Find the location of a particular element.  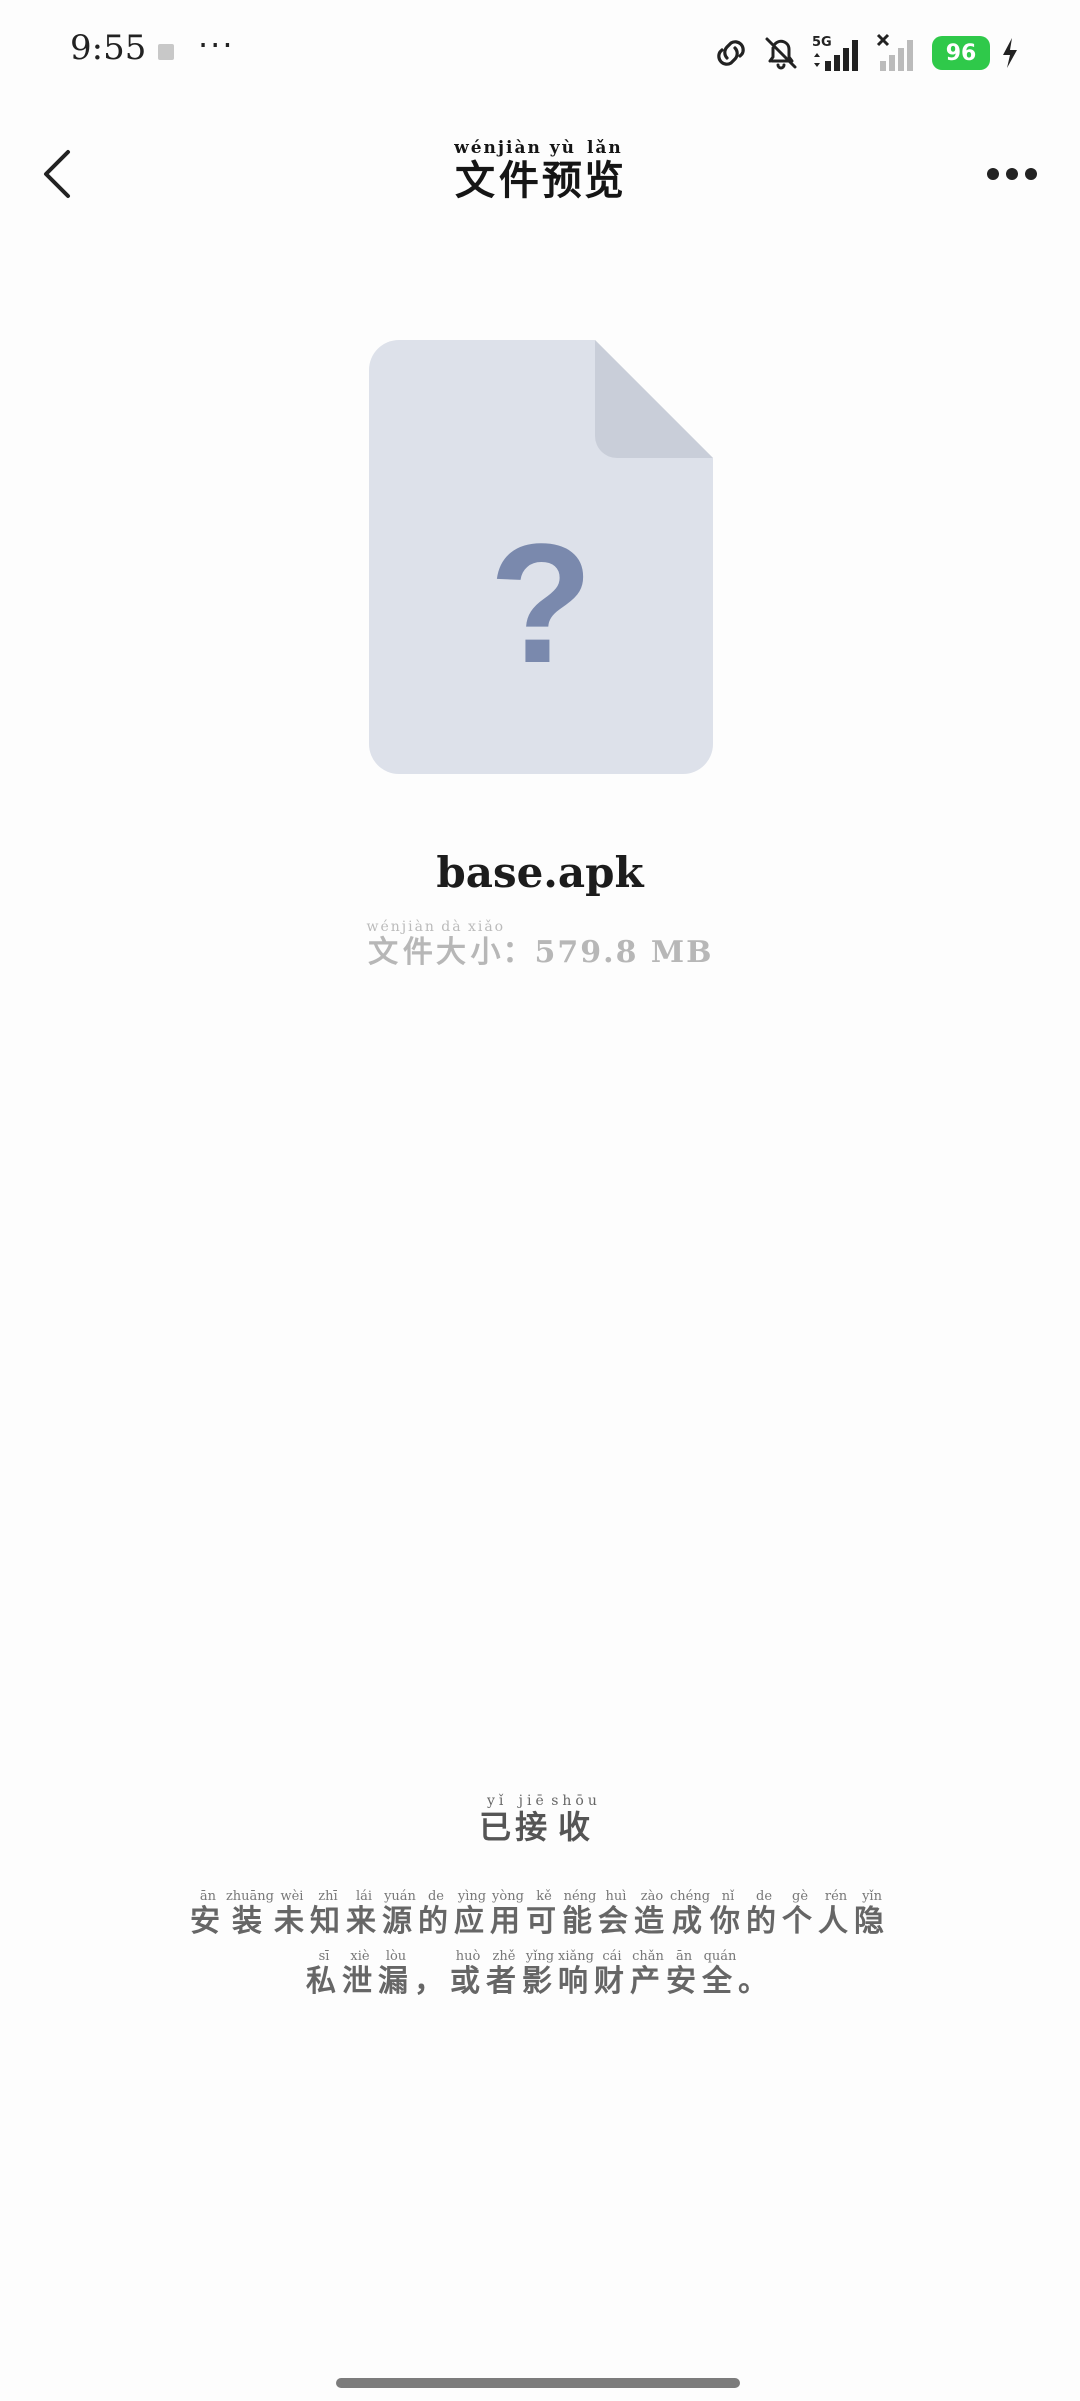

signal-5g-icon: 5G is located at coordinates (835, 53).